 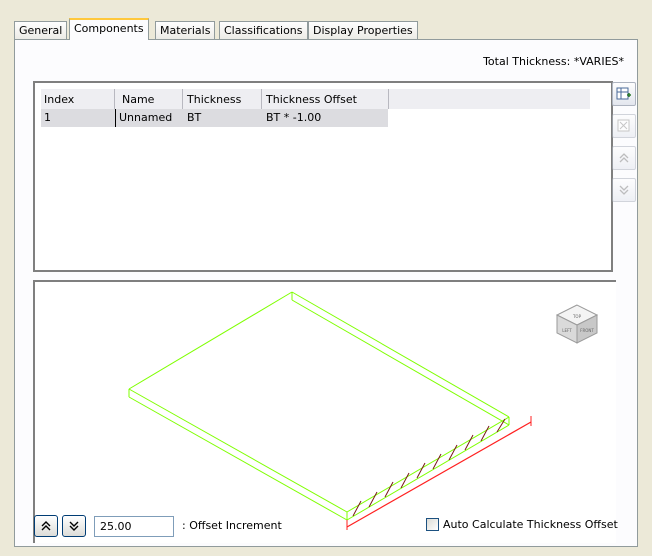 I want to click on table-row: 1 Unnamed BT BT * -1.00, so click(x=214, y=118).